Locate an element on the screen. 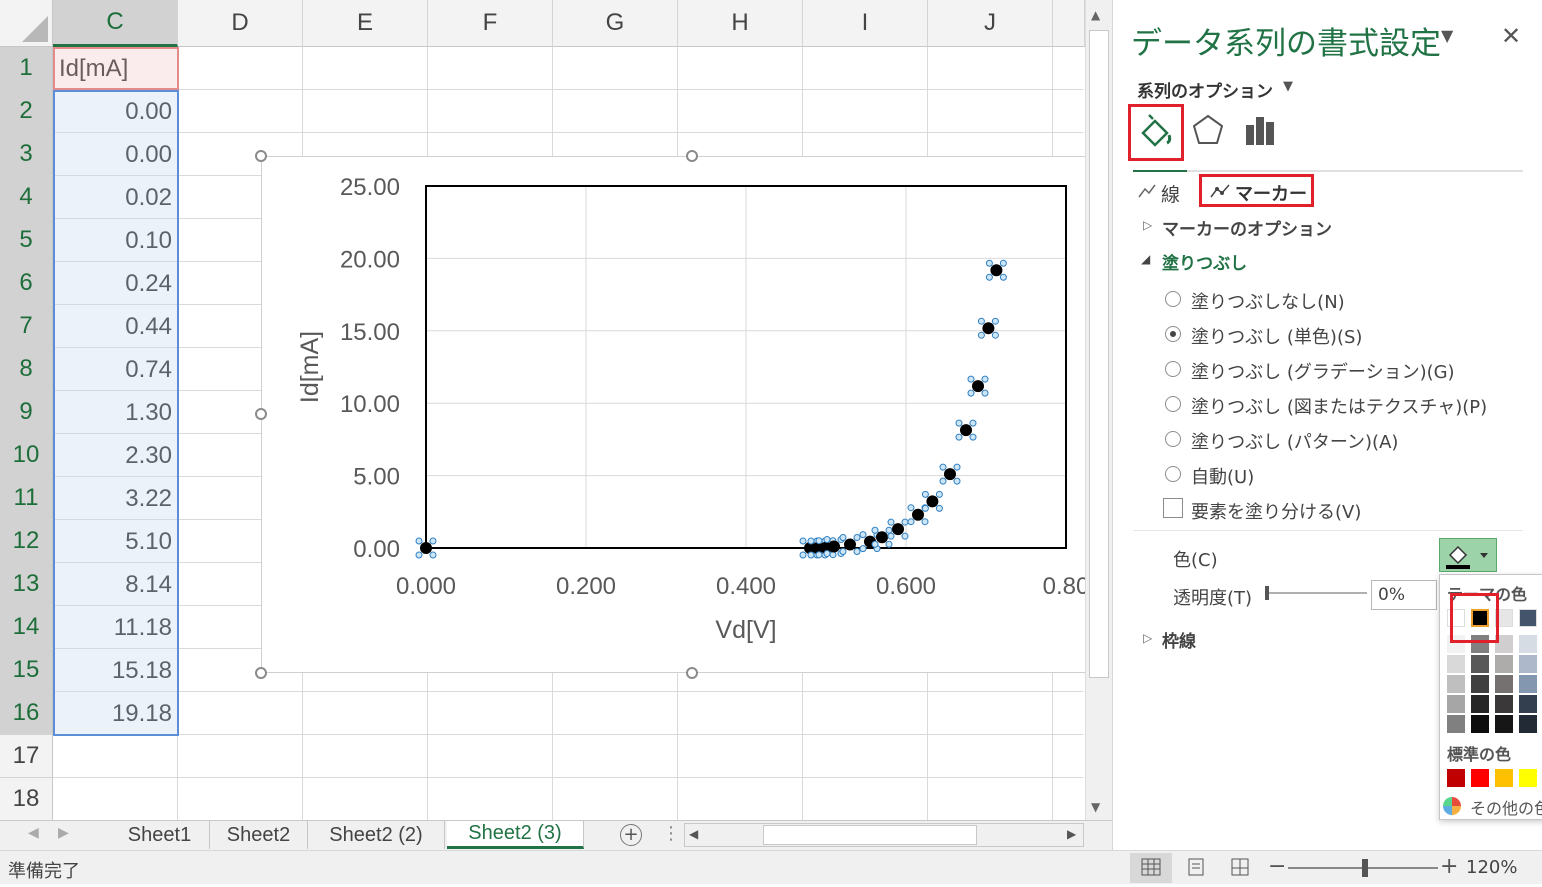 The image size is (1542, 887). row-header-13: 13 is located at coordinates (26, 584).